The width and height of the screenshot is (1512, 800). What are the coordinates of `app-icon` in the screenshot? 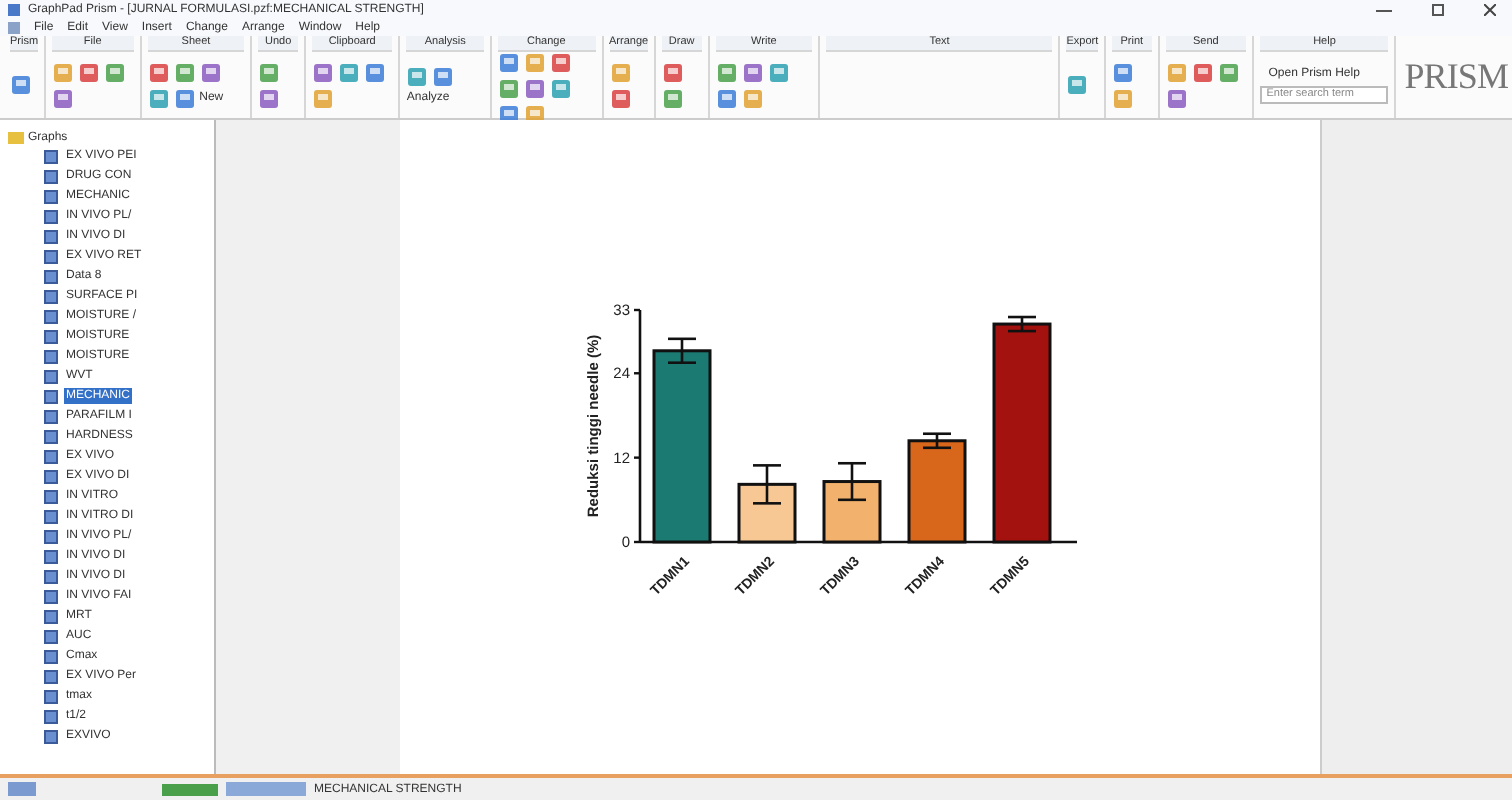 It's located at (14, 10).